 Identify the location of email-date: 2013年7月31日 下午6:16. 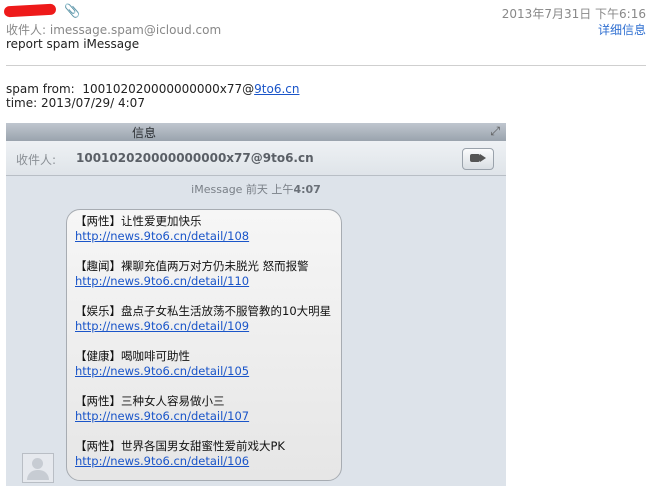
(573, 14).